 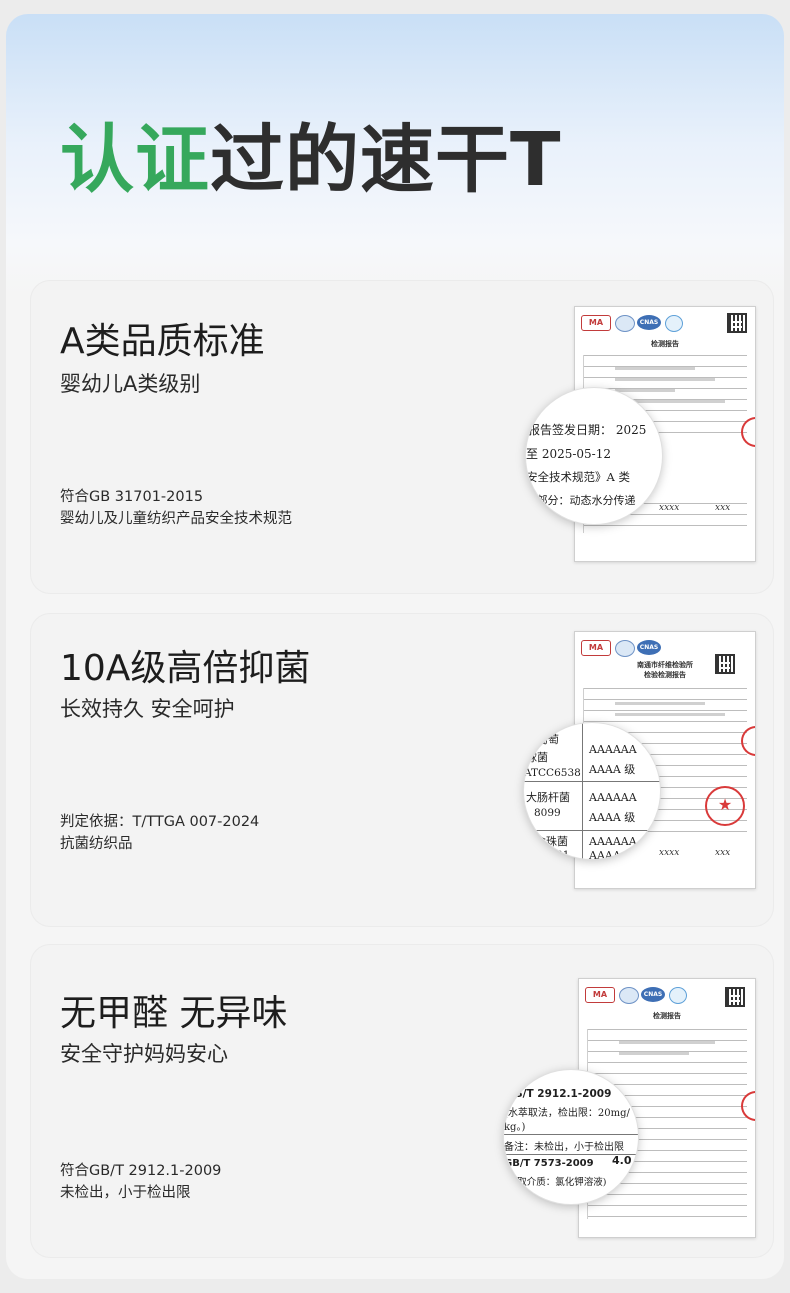 I want to click on document-subtitle: 检验检测报告, so click(x=665, y=675).